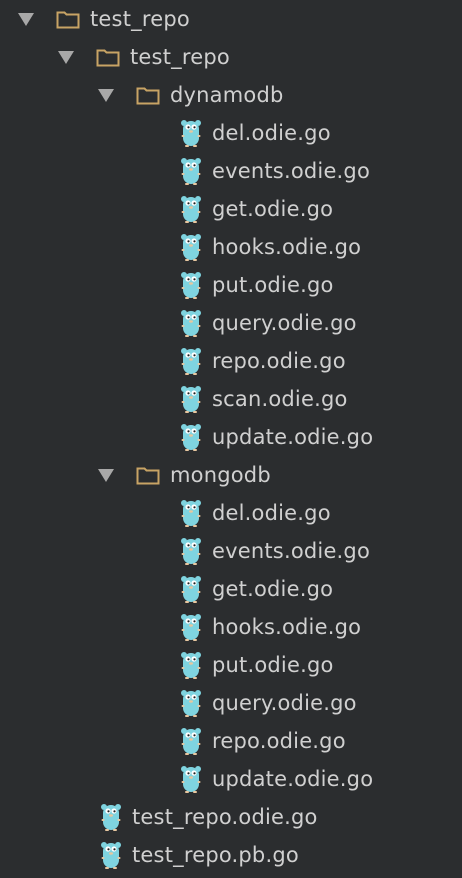  What do you see at coordinates (225, 817) in the screenshot?
I see `tree-item-label: test_repo.odie.go` at bounding box center [225, 817].